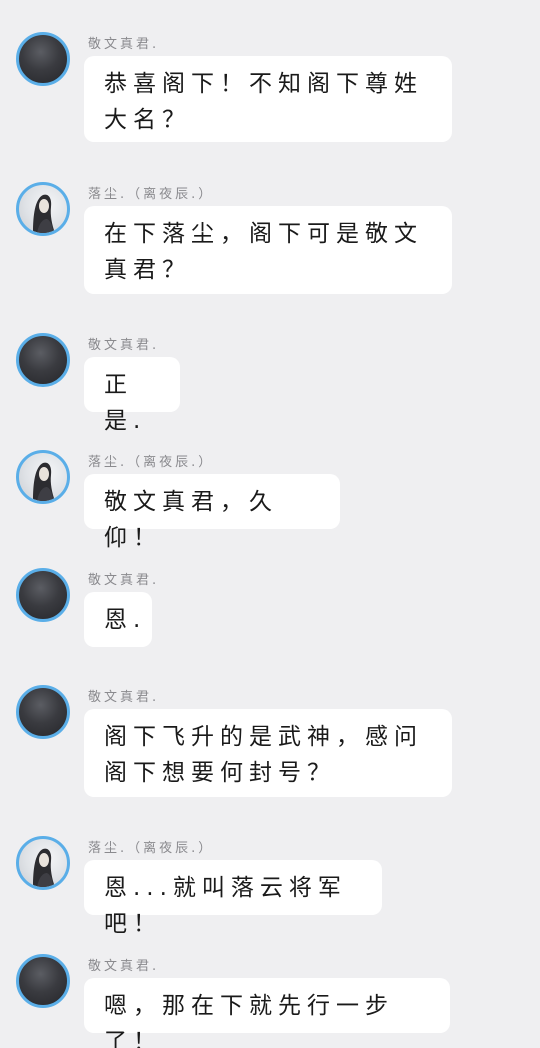 This screenshot has width=540, height=1048. Describe the element at coordinates (267, 1013) in the screenshot. I see `message-bubble: 嗯，那在下就先行一步了！` at that location.